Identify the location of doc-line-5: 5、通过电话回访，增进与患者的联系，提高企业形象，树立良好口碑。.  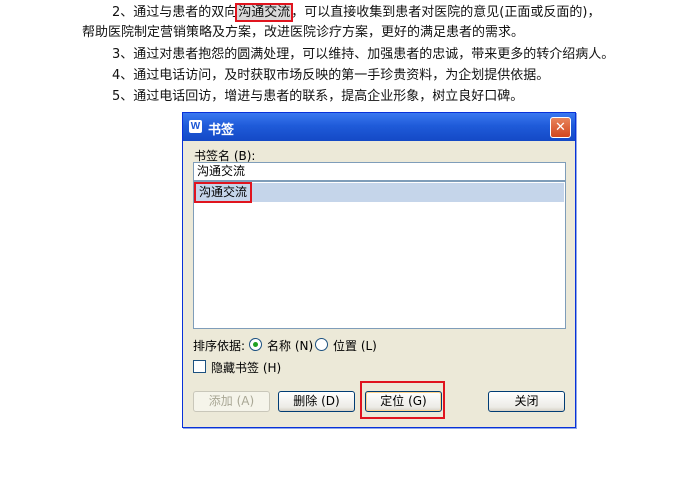
(318, 96).